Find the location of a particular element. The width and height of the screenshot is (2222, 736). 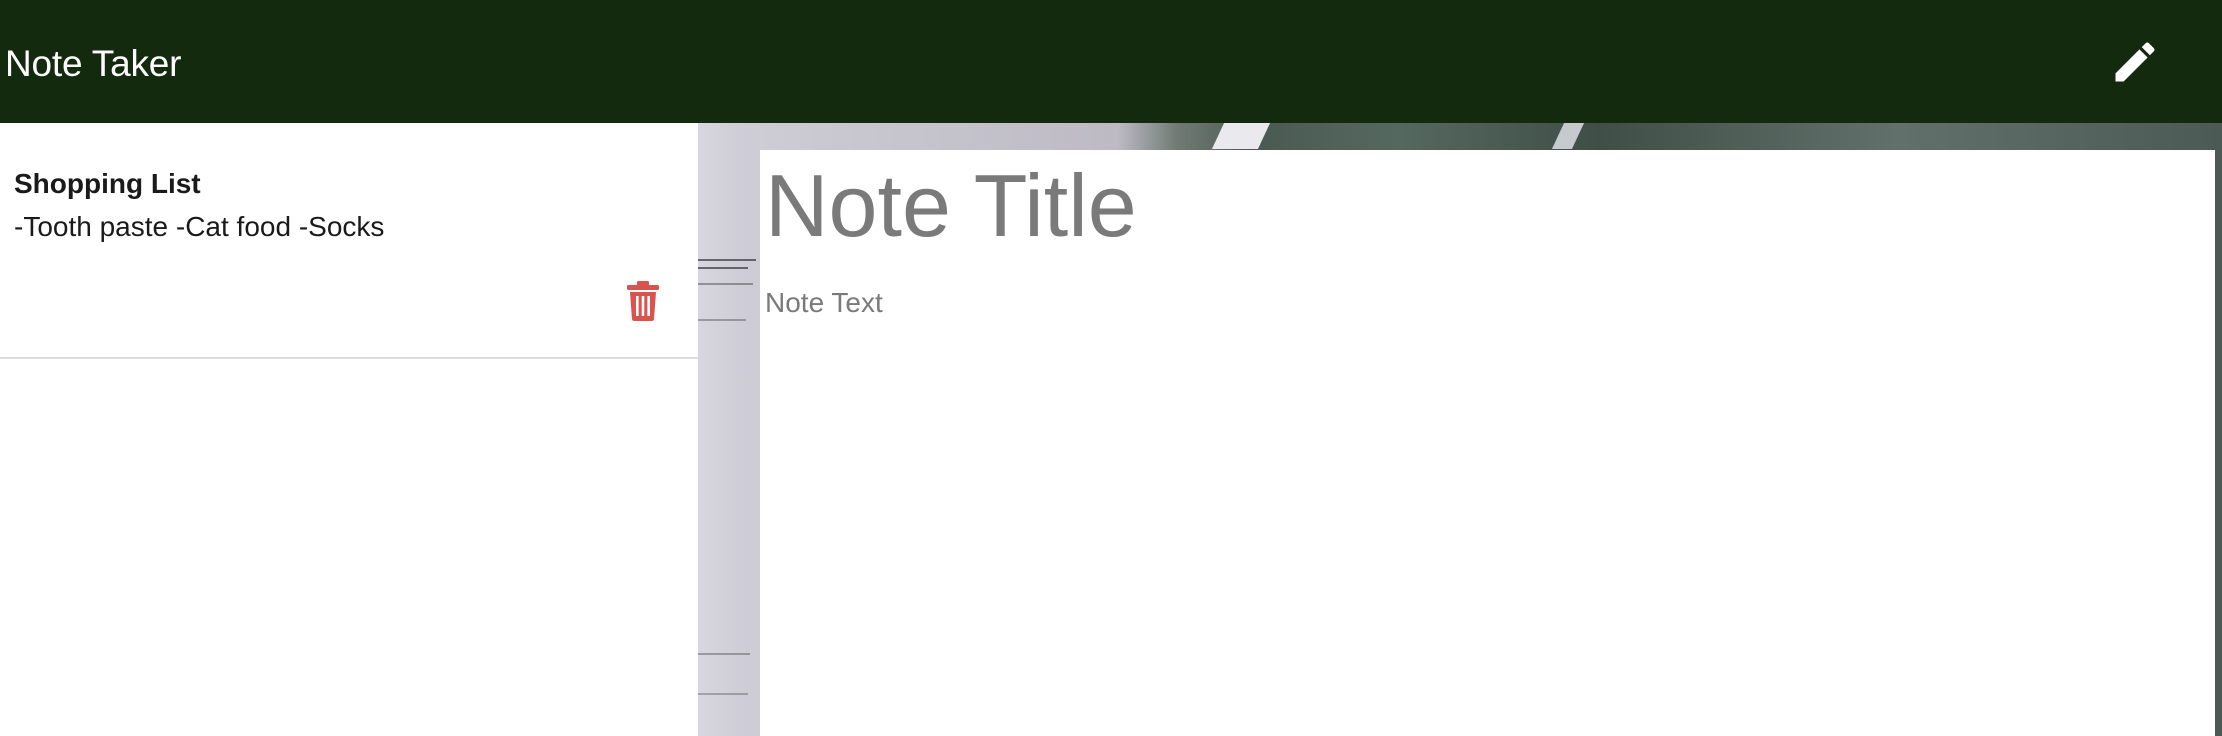

delete-note-button is located at coordinates (643, 301).